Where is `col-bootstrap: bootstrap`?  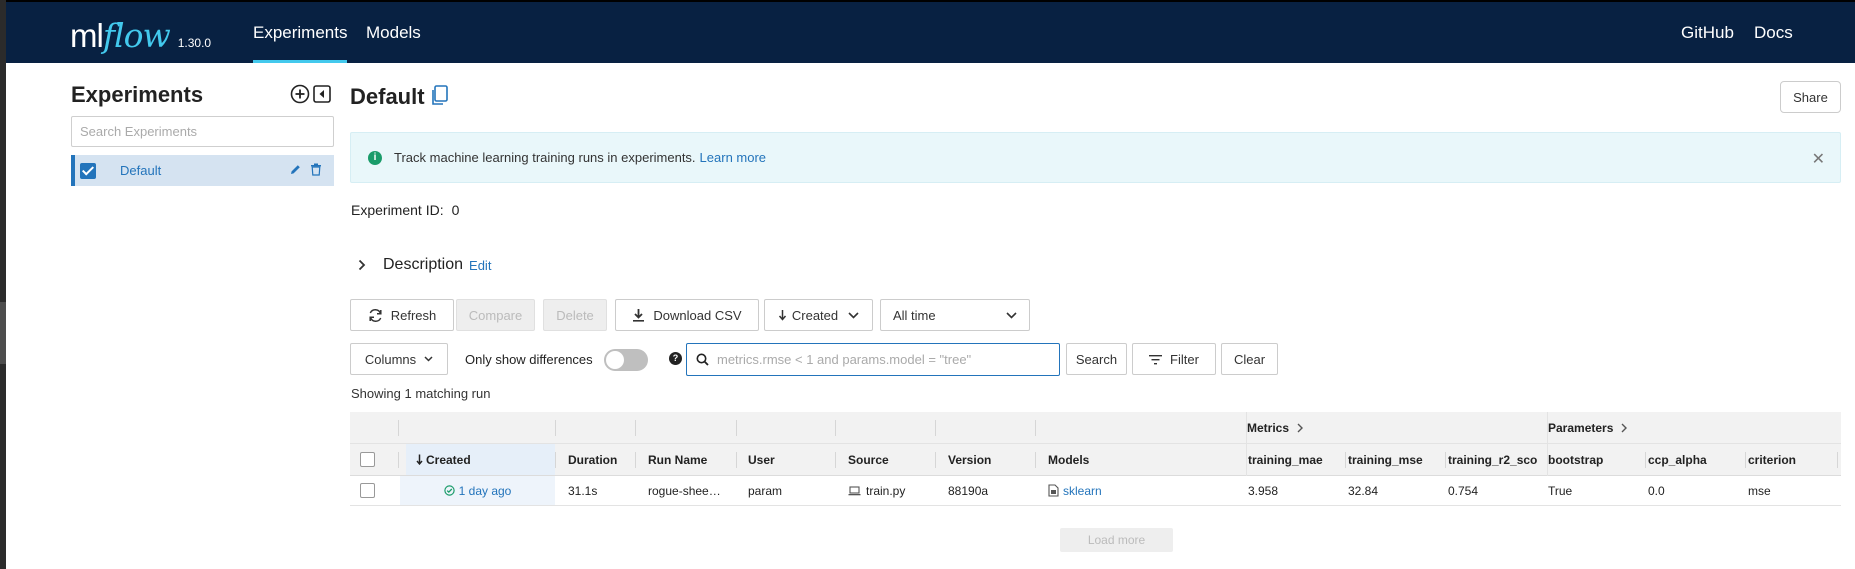
col-bootstrap: bootstrap is located at coordinates (1596, 459).